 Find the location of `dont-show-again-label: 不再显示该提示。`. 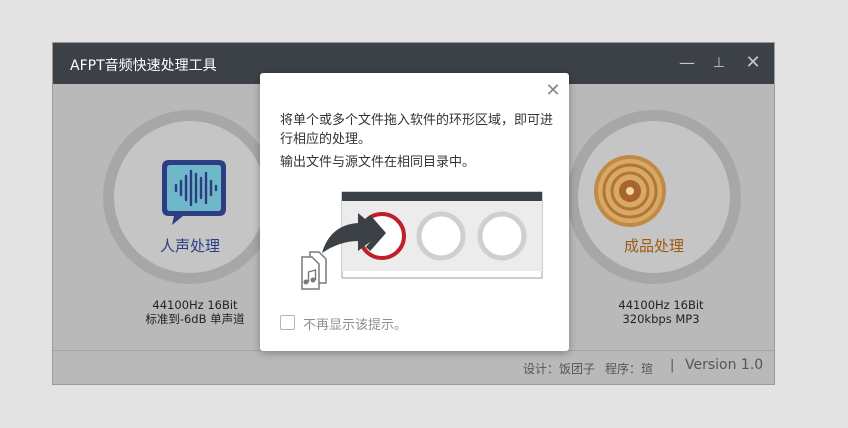

dont-show-again-label: 不再显示该提示。 is located at coordinates (355, 323).